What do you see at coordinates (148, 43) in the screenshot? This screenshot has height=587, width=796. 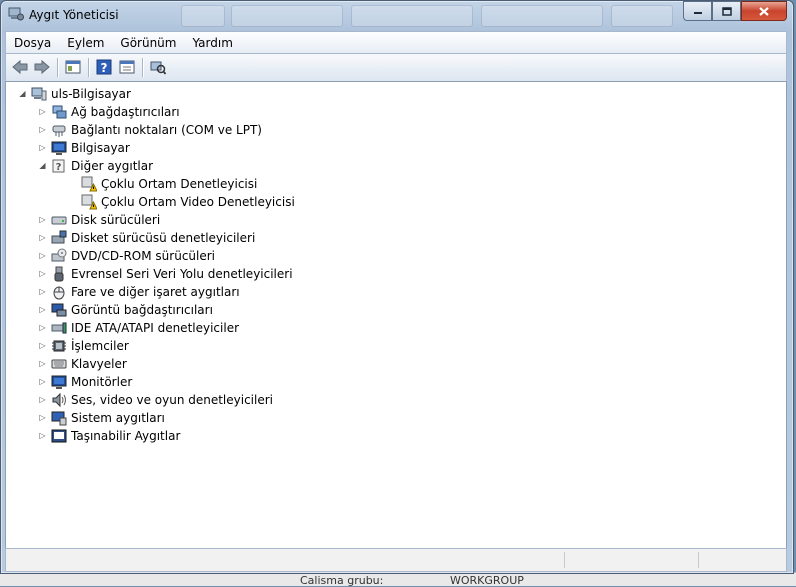 I see `menu-gorunum: Görünüm` at bounding box center [148, 43].